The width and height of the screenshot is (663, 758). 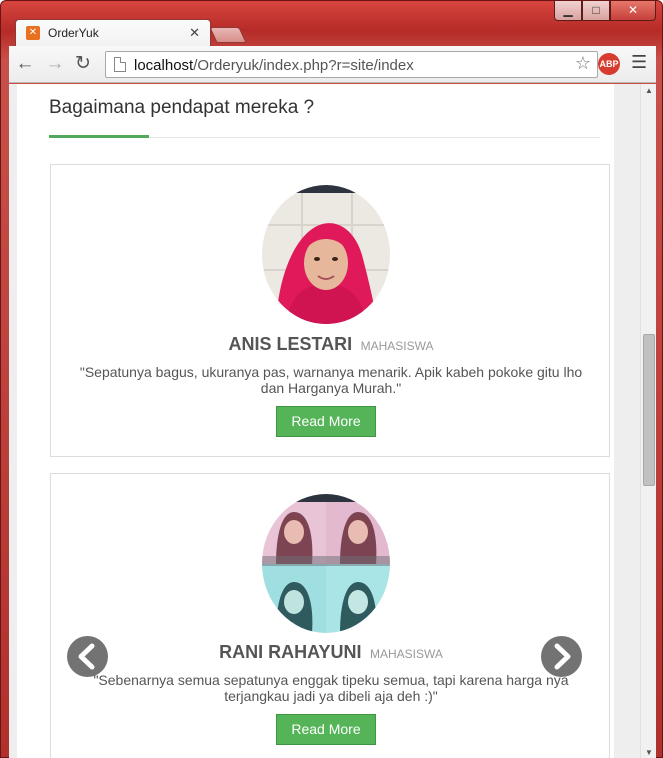 I want to click on testimonial-name-row: ANIS LESTARI MAHASISWA, so click(x=331, y=344).